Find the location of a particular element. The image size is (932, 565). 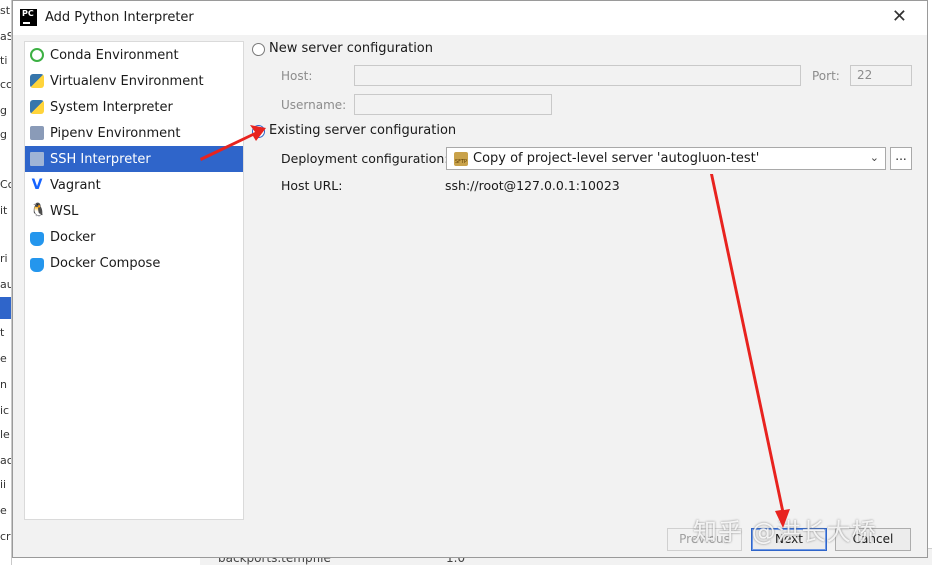

docker-compose-icon is located at coordinates (37, 265).